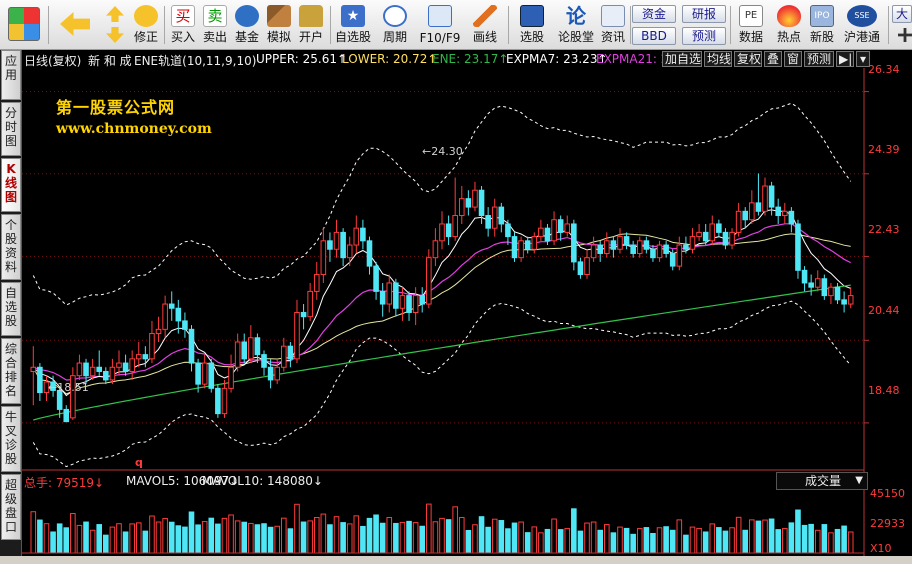 The image size is (912, 564). What do you see at coordinates (116, 107) in the screenshot?
I see `watermark-title: 第一股票公式网` at bounding box center [116, 107].